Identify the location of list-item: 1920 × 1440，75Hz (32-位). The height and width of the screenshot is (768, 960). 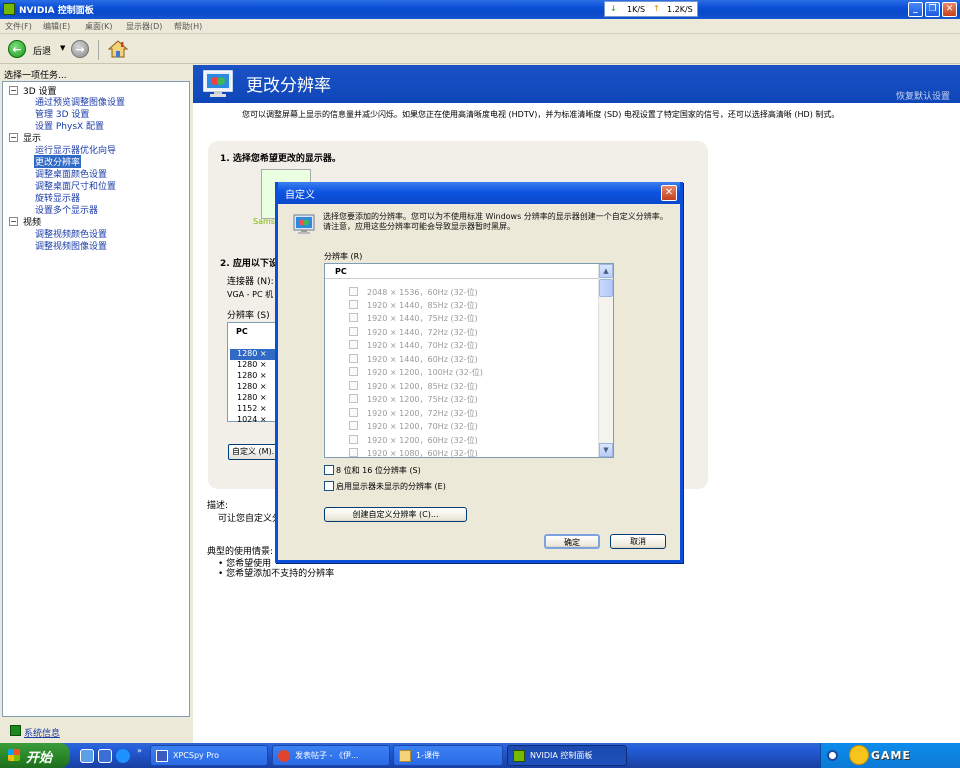
(413, 318).